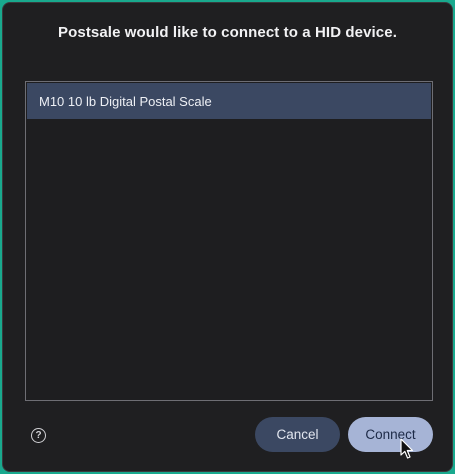  I want to click on connect-button: Connect, so click(390, 434).